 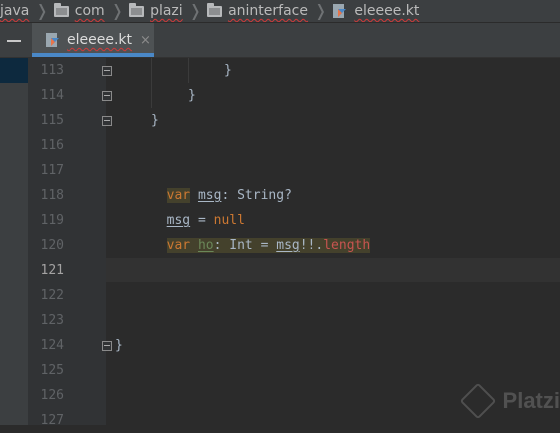 I want to click on variable-token: ho, so click(x=205, y=245).